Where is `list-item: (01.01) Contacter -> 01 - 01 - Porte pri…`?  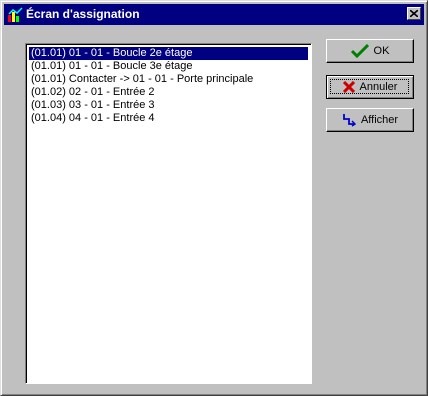 list-item: (01.01) Contacter -> 01 - 01 - Porte pri… is located at coordinates (168, 79).